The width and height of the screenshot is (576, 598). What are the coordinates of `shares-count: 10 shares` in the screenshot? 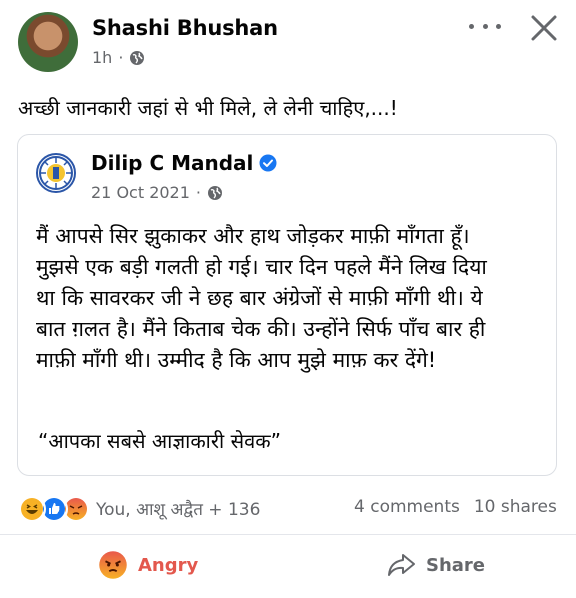 It's located at (515, 507).